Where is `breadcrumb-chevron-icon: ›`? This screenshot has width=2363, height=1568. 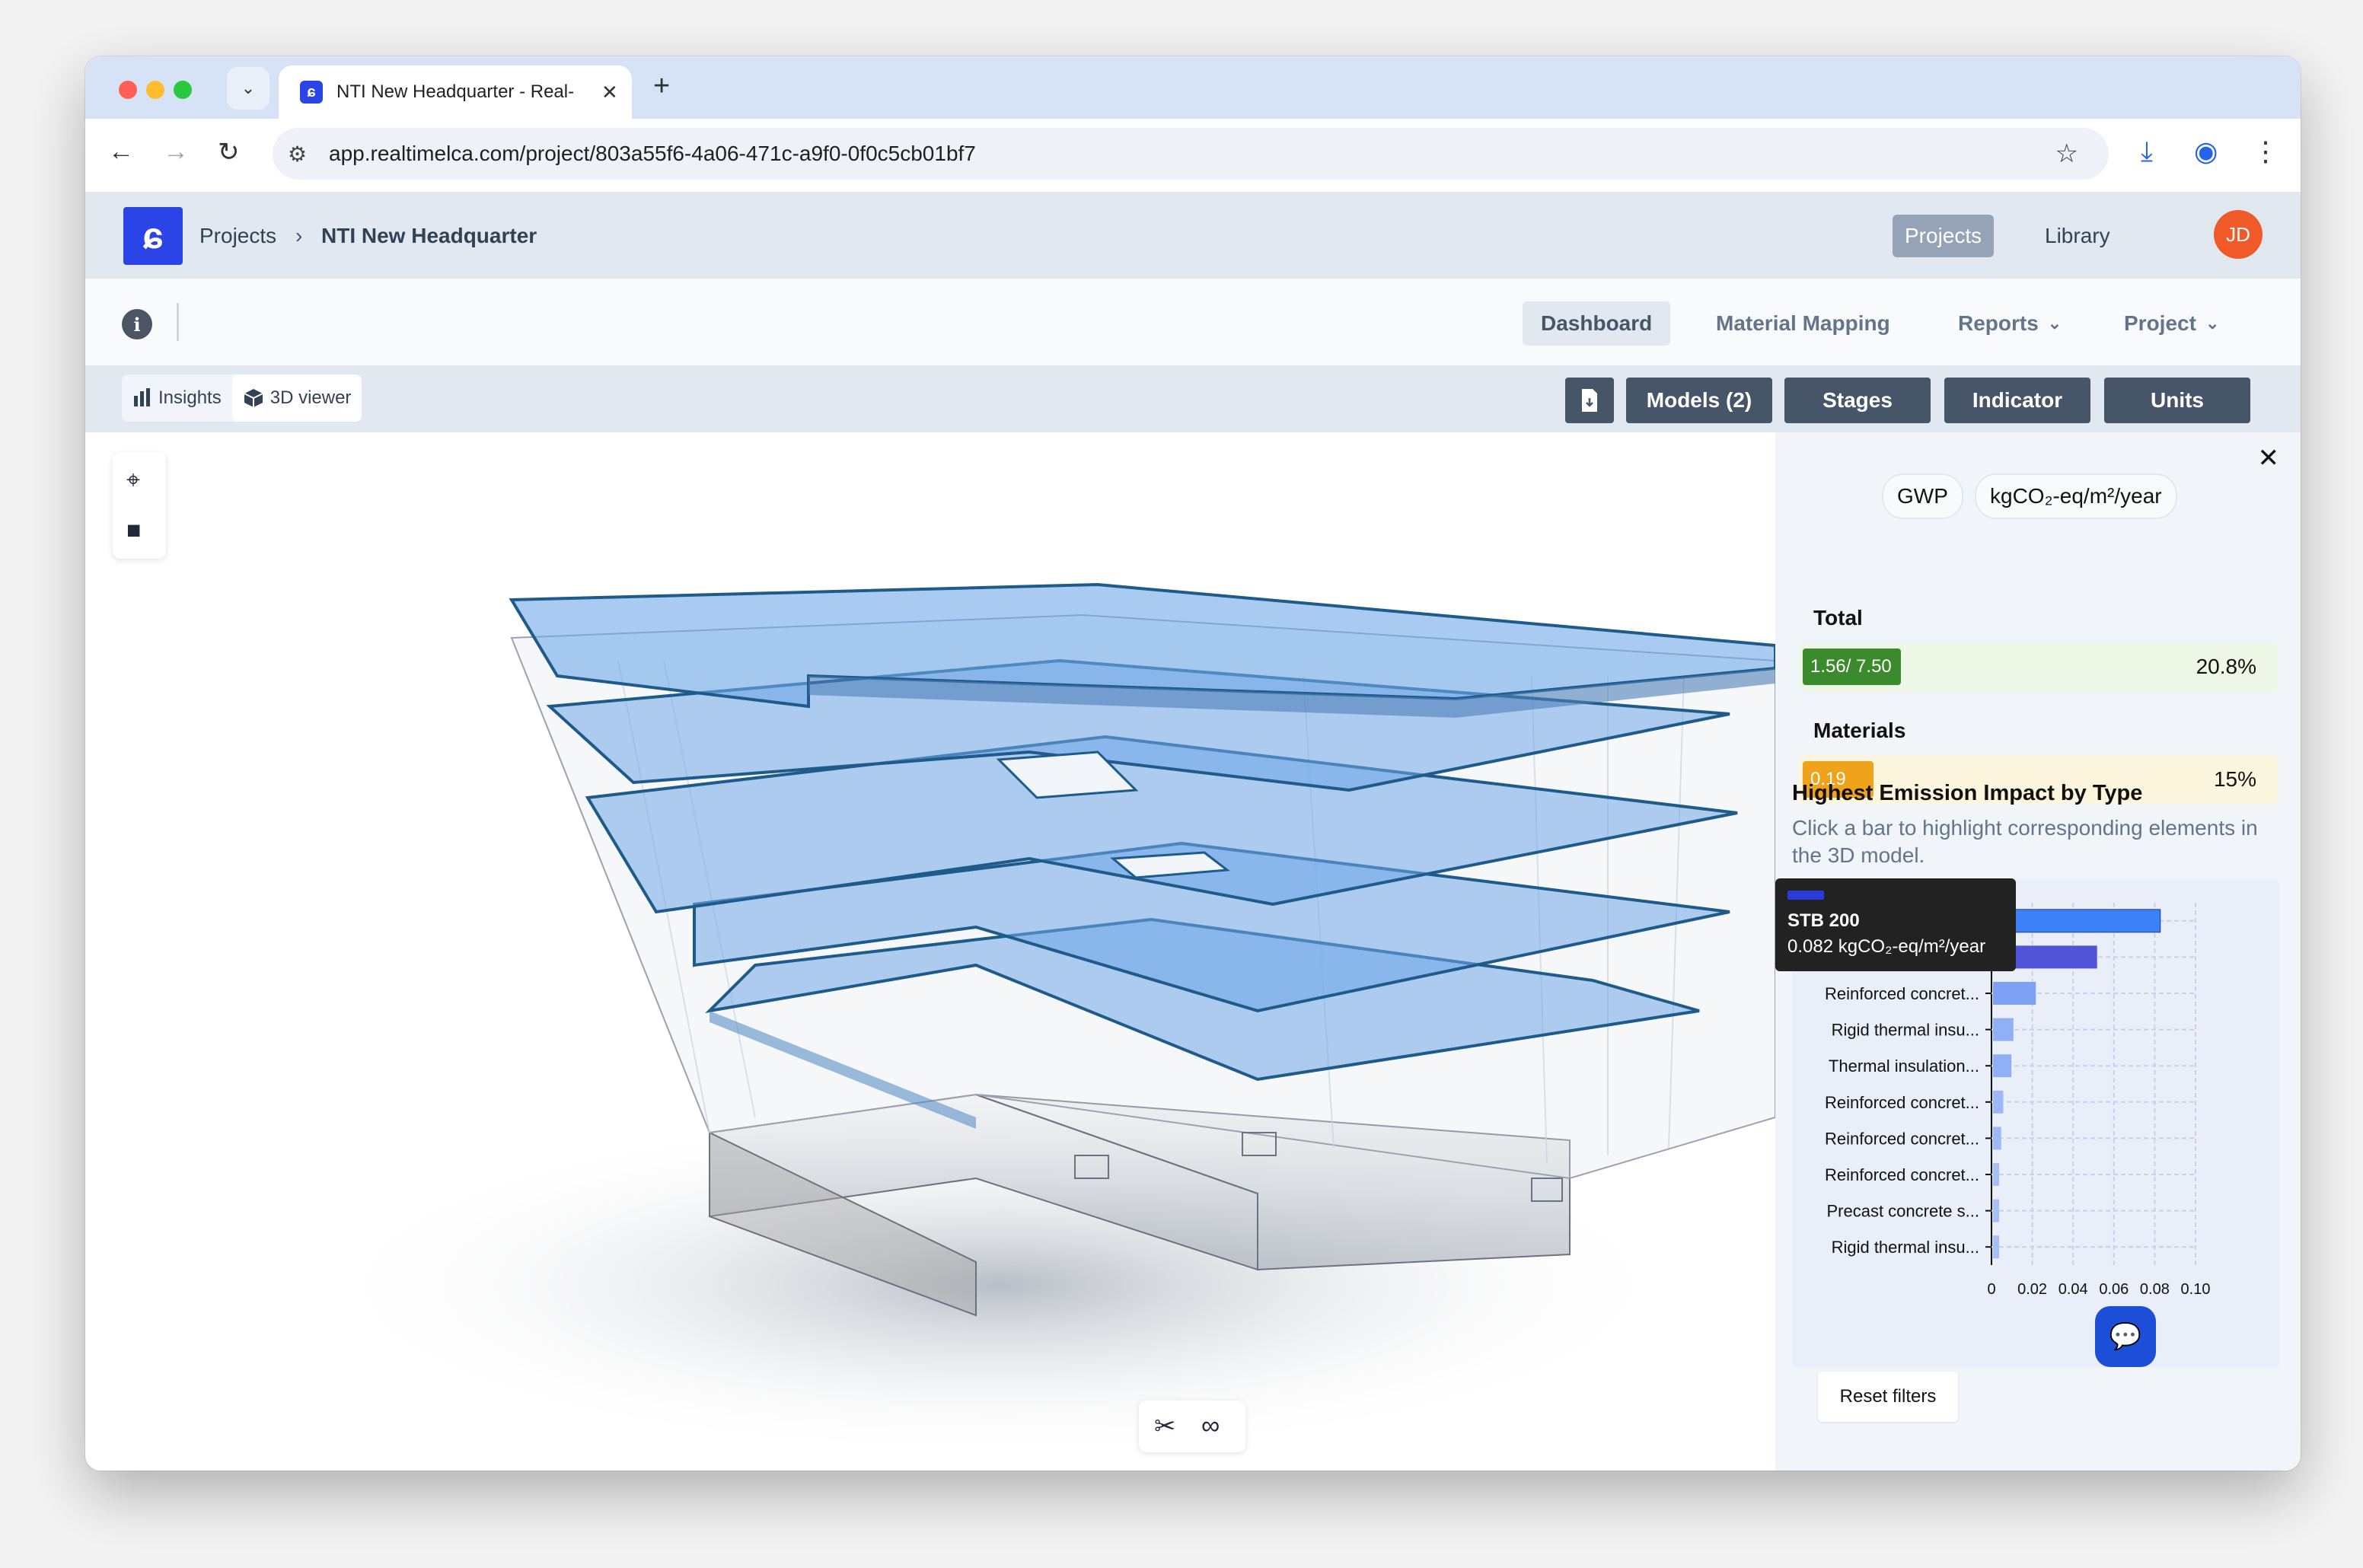
breadcrumb-chevron-icon: › is located at coordinates (299, 235).